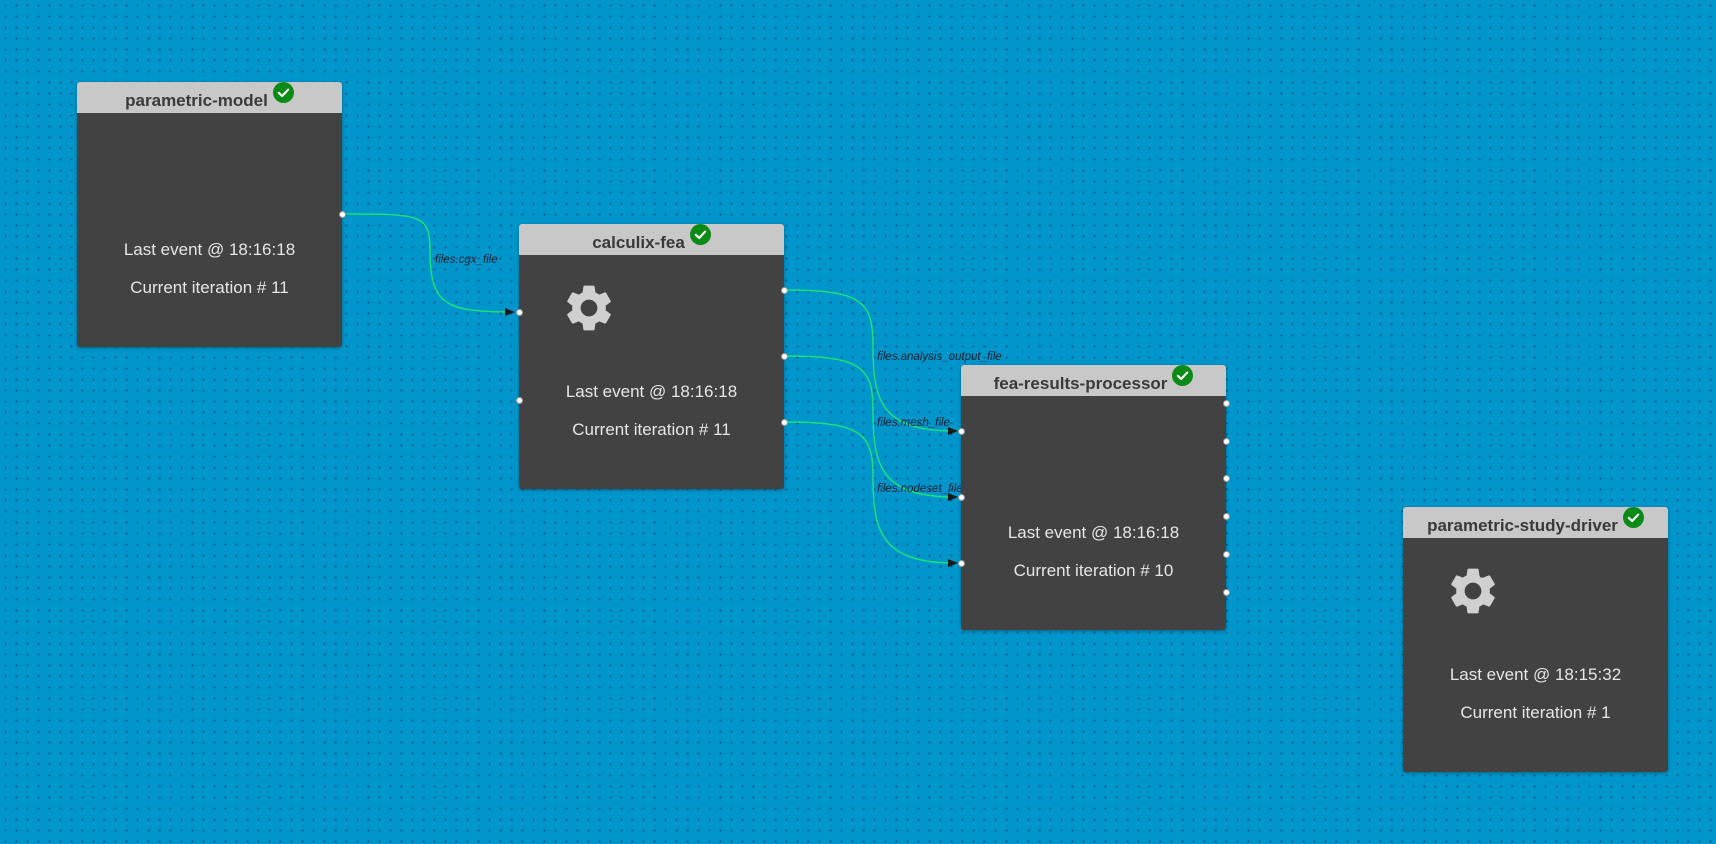  Describe the element at coordinates (939, 357) in the screenshot. I see `link-label: files.analysis_output_file` at that location.